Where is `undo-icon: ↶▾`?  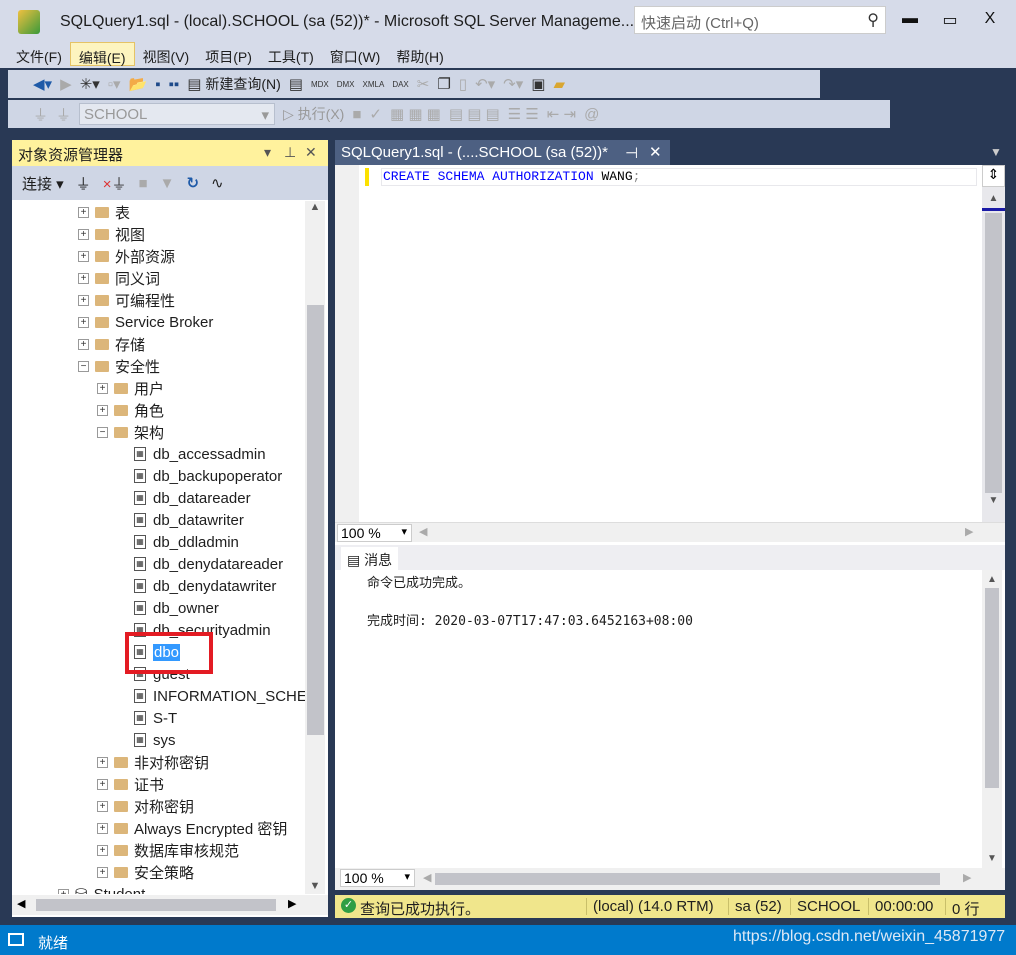 undo-icon: ↶▾ is located at coordinates (485, 84).